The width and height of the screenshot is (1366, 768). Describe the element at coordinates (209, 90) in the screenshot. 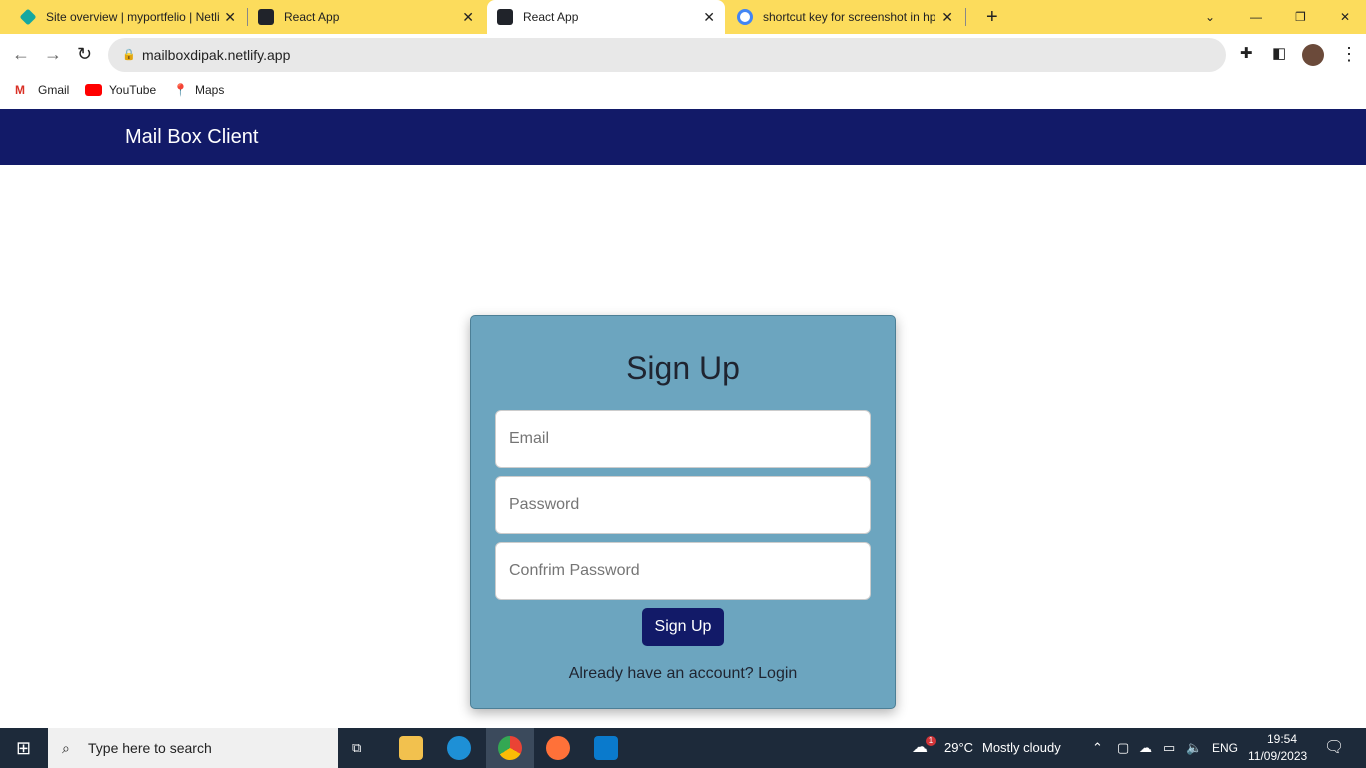

I see `bookmark-maps: Maps` at that location.